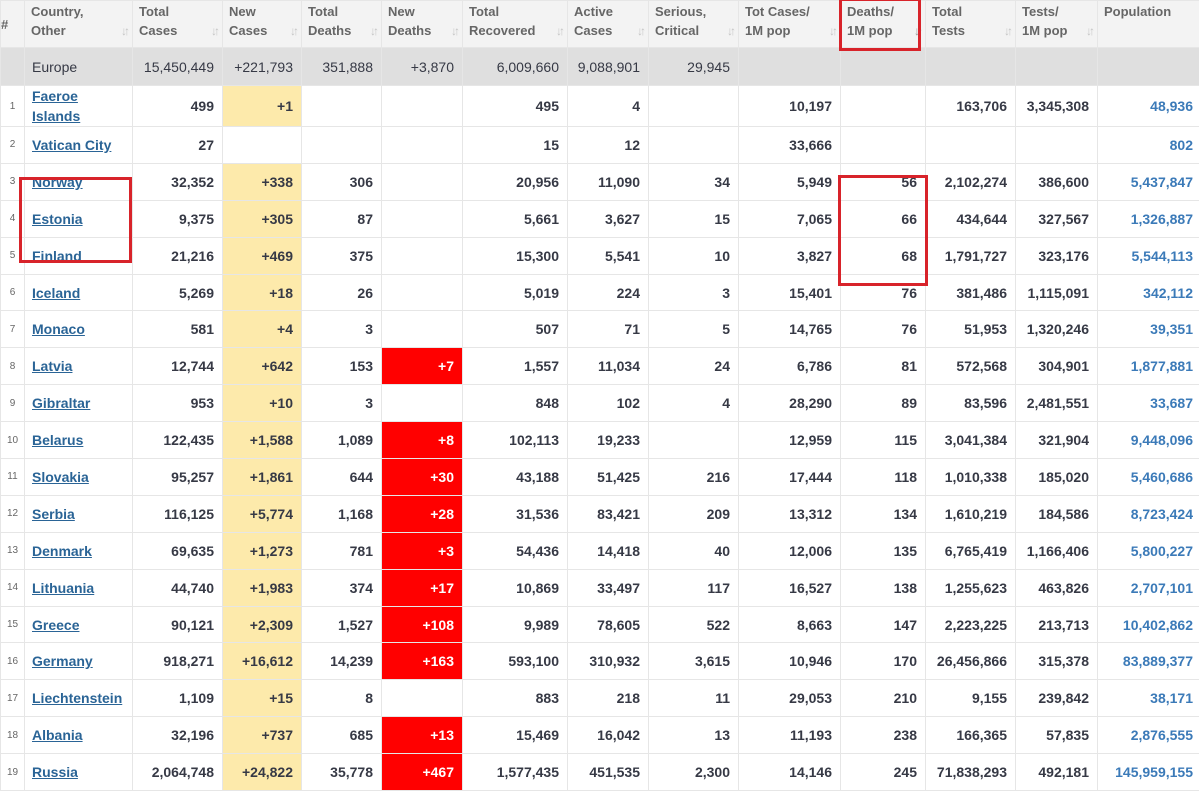 This screenshot has width=1199, height=800. What do you see at coordinates (341, 24) in the screenshot?
I see `header-col-total-deaths: Total Deaths ↓↑` at bounding box center [341, 24].